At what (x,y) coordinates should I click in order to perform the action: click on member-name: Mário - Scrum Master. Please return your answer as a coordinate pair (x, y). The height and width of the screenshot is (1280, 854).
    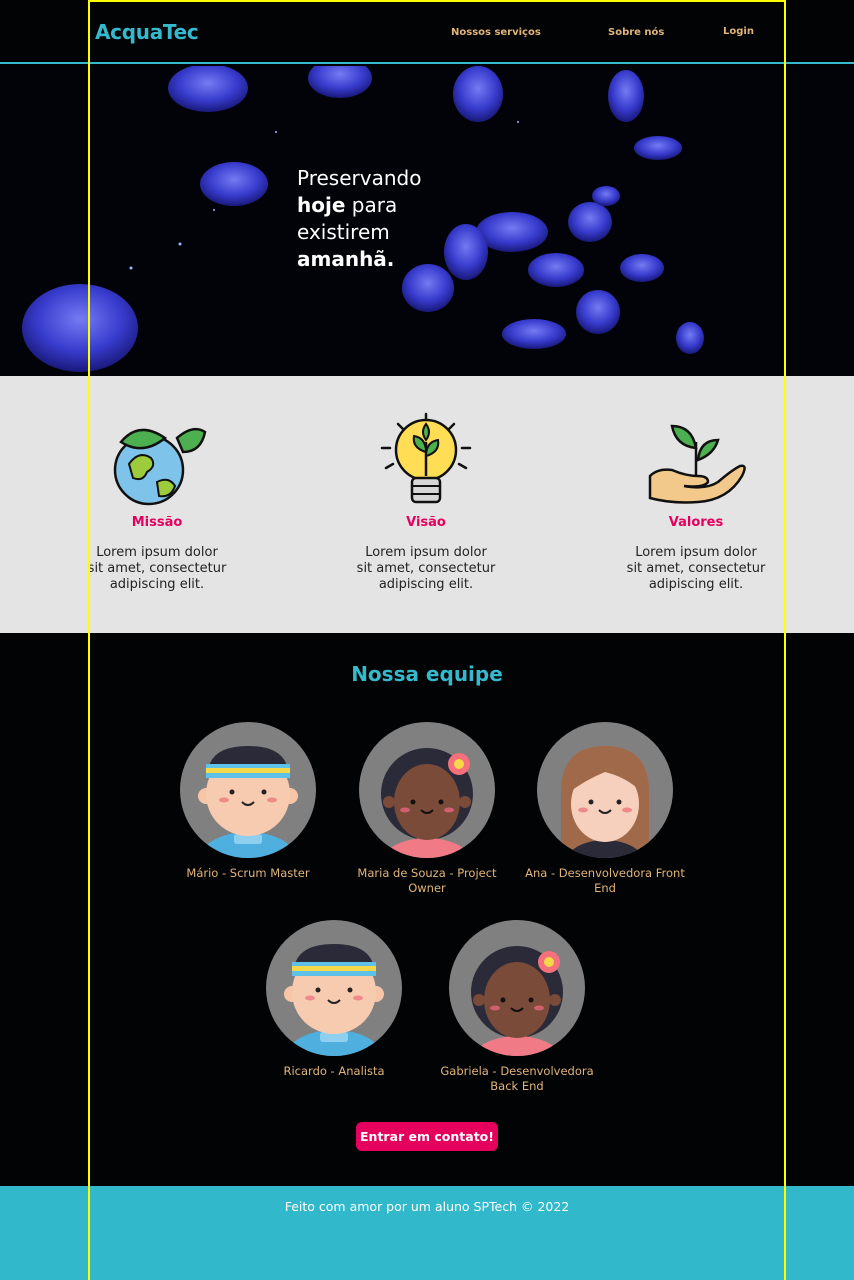
    Looking at the image, I should click on (248, 873).